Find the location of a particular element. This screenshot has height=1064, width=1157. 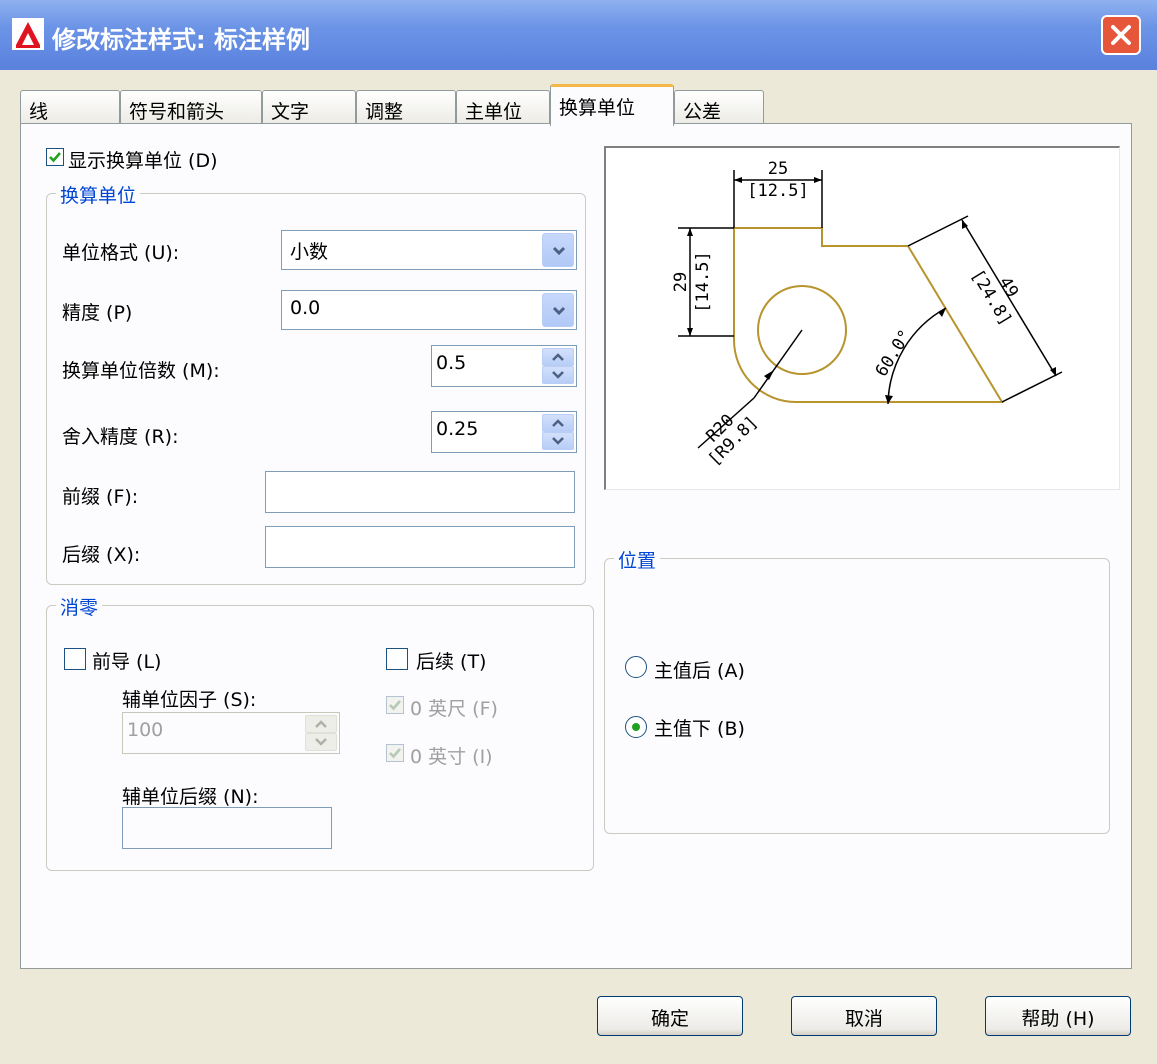

multiplier-up-button is located at coordinates (558, 357).